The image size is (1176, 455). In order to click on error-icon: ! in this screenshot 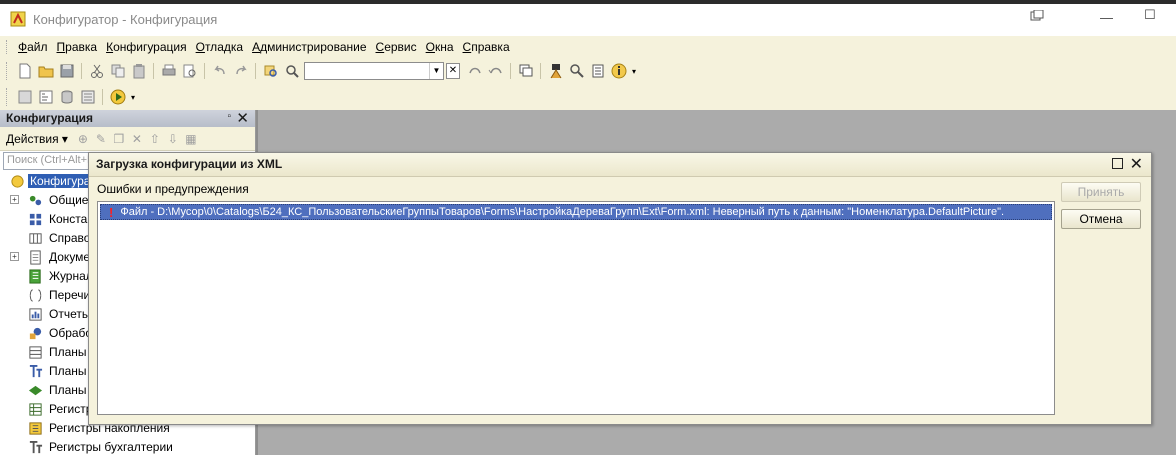, I will do `click(111, 212)`.